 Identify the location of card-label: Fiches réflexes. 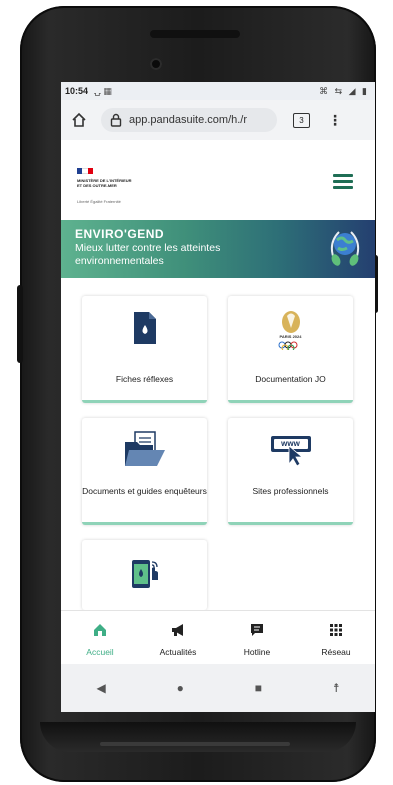
(144, 379).